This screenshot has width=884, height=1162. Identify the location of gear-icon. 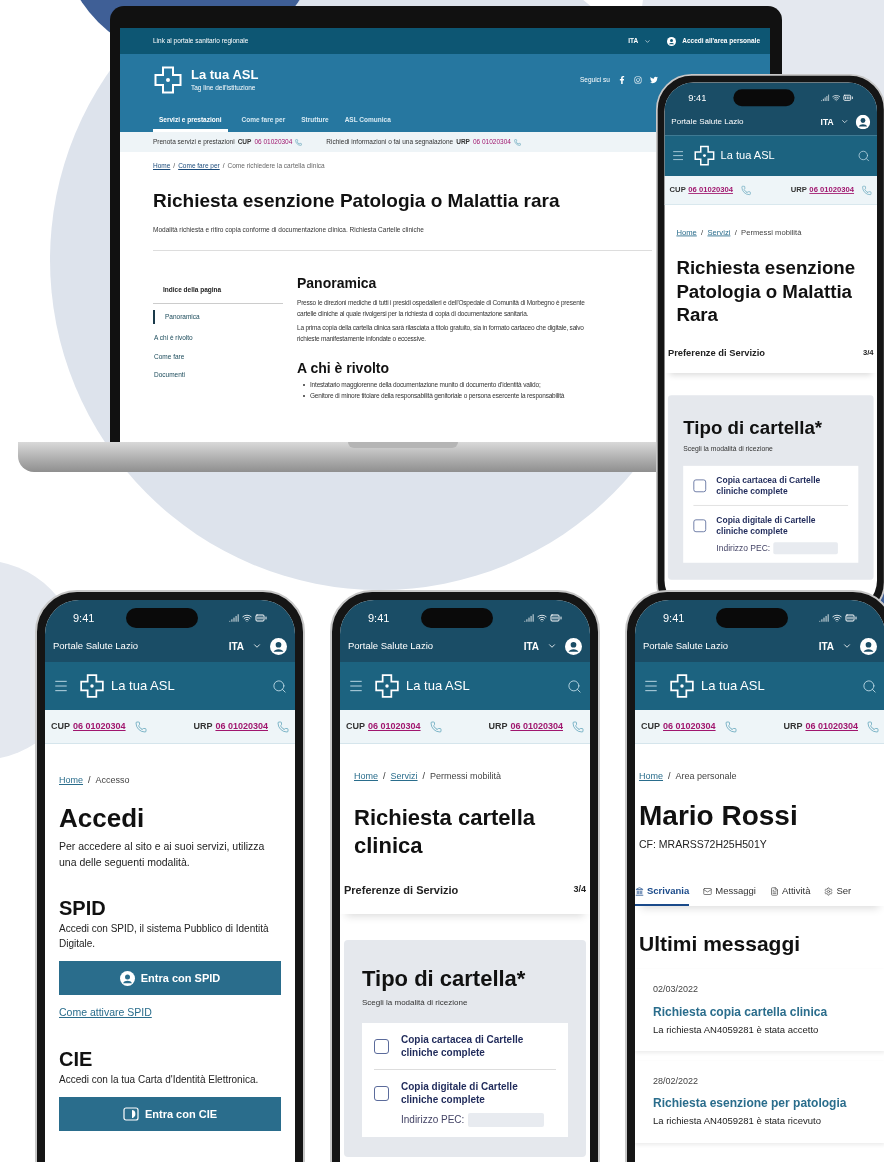
(829, 891).